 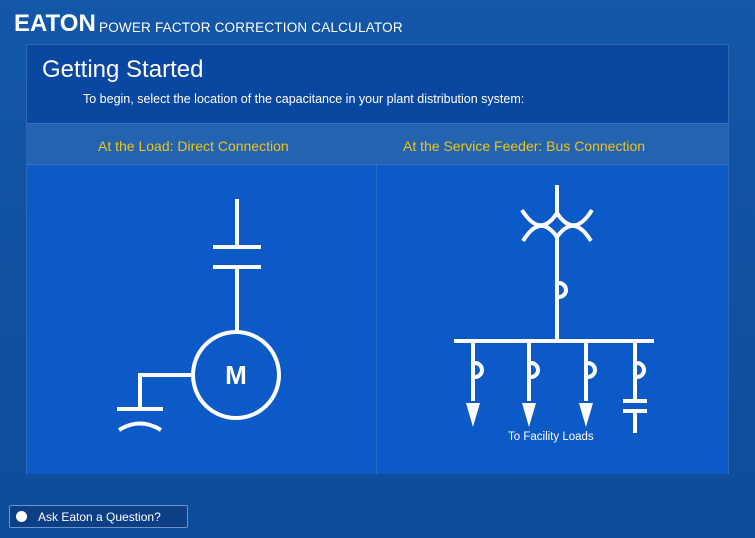 I want to click on motor-symbol-label: M, so click(x=236, y=375).